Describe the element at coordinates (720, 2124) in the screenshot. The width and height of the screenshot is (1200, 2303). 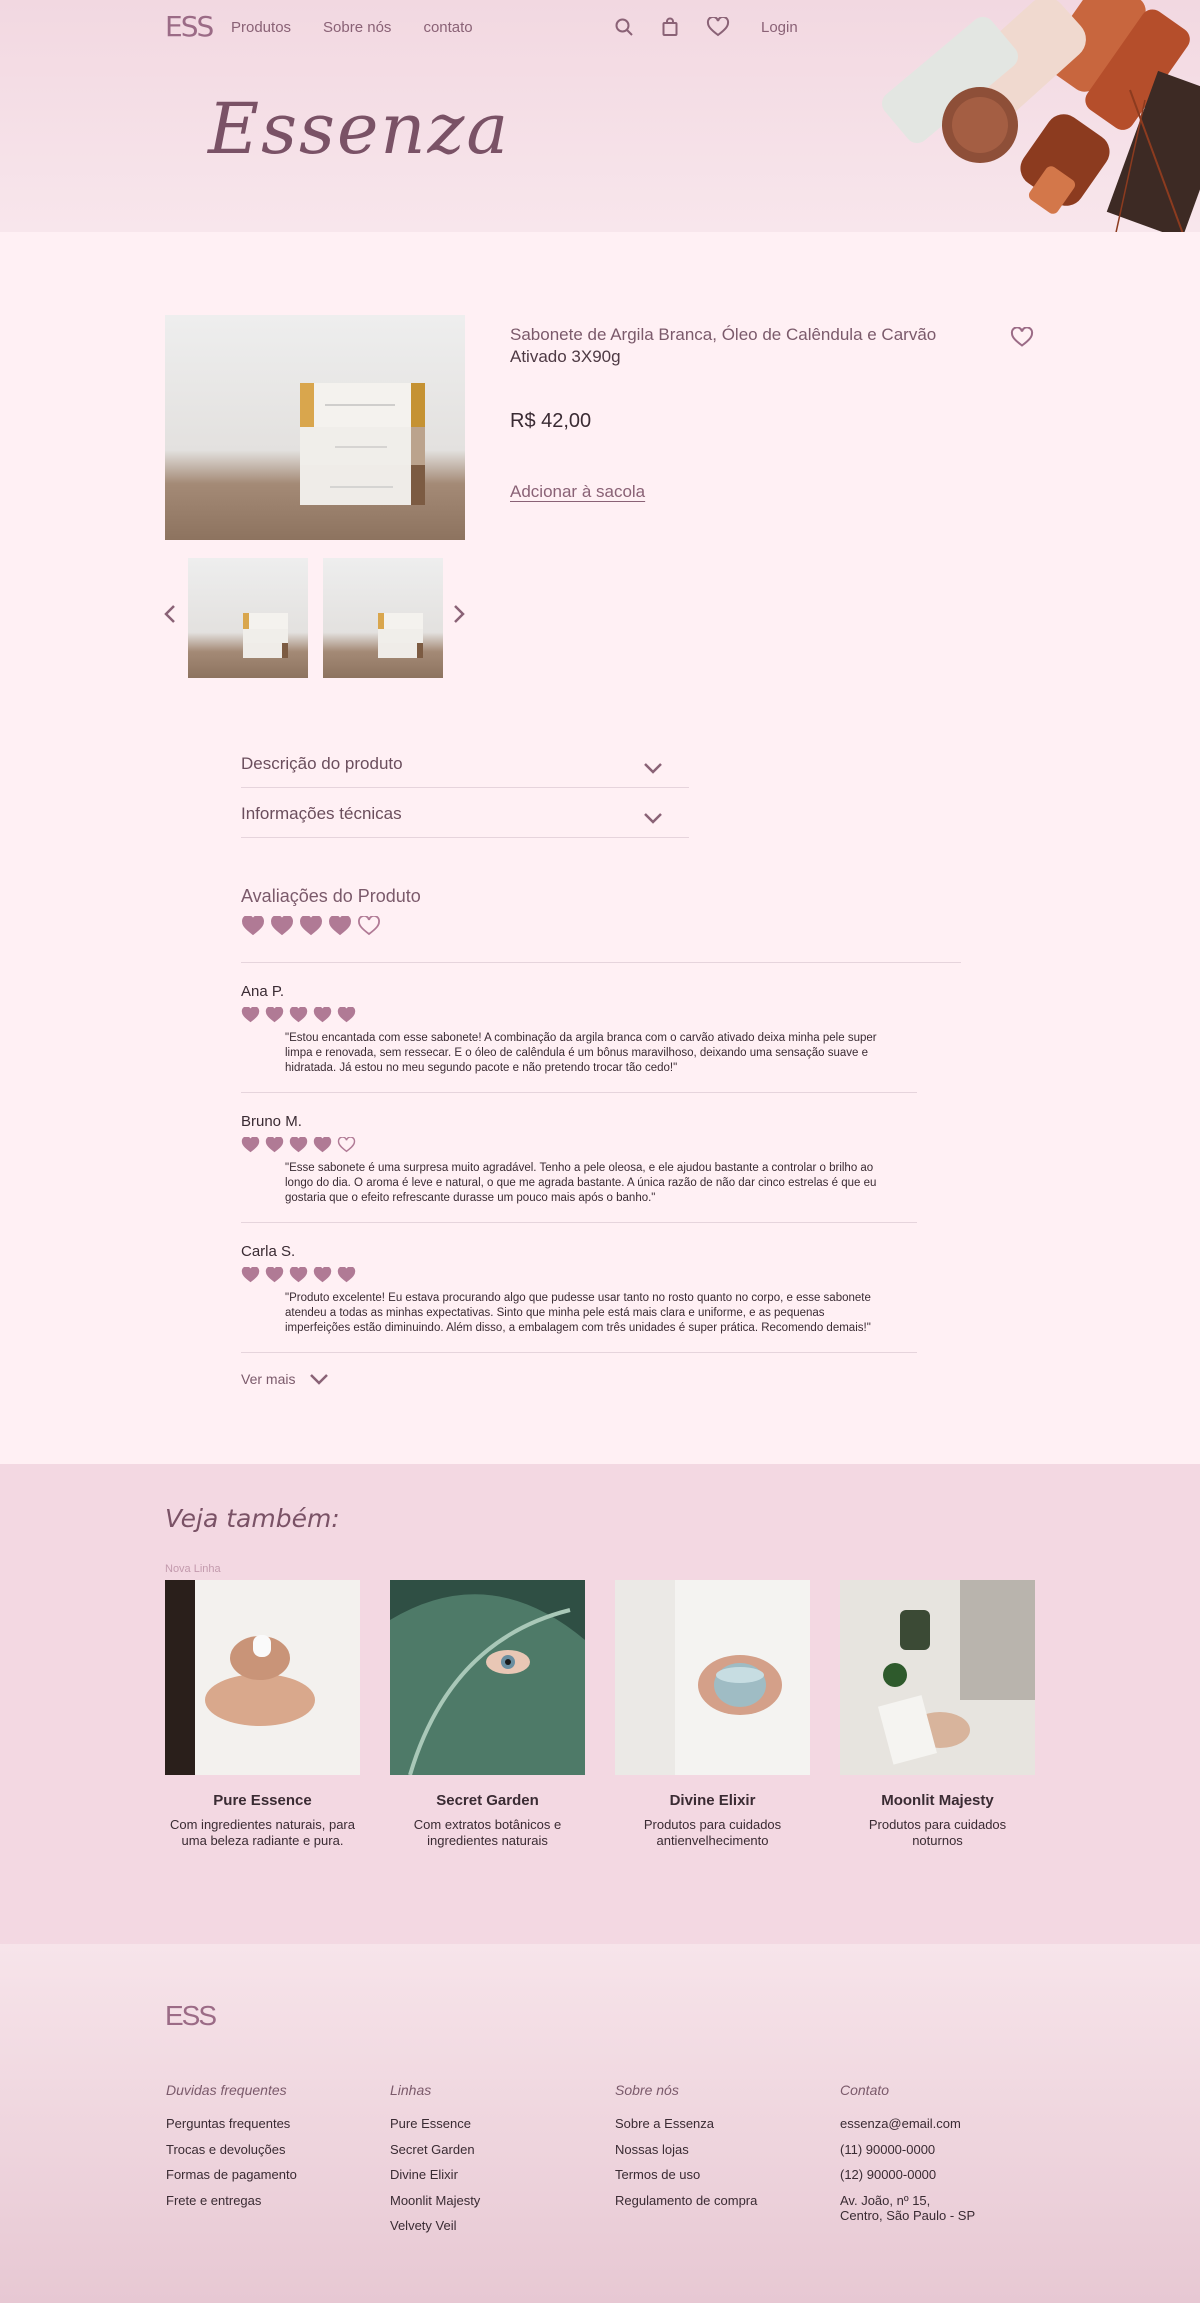
I see `footer-link: Sobre a Essenza` at that location.